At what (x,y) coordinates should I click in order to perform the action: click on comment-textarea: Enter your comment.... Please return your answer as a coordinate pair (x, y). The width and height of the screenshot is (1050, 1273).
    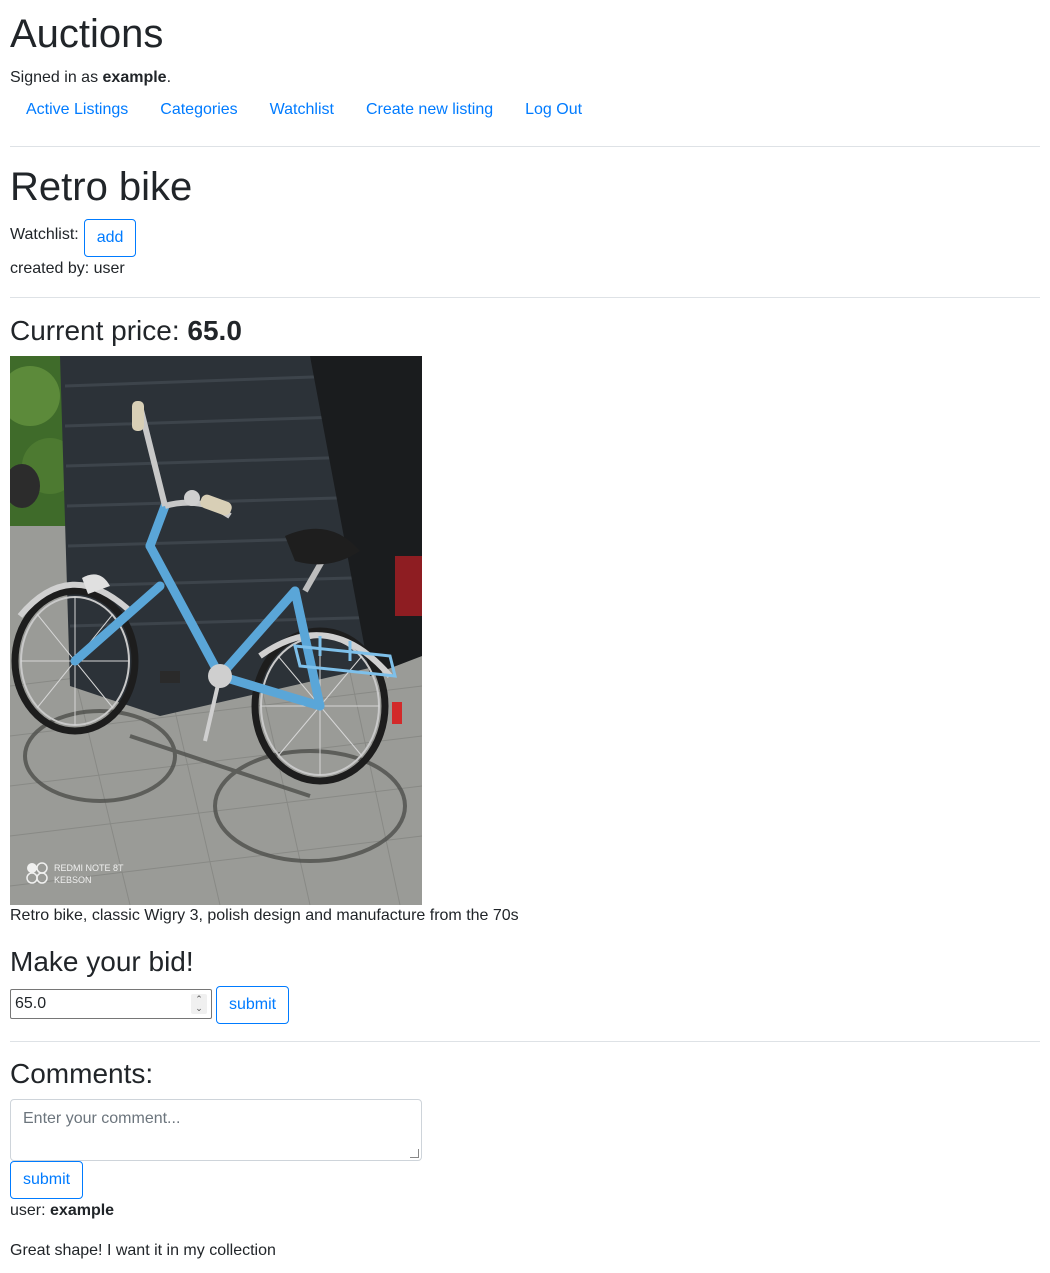
    Looking at the image, I should click on (216, 1130).